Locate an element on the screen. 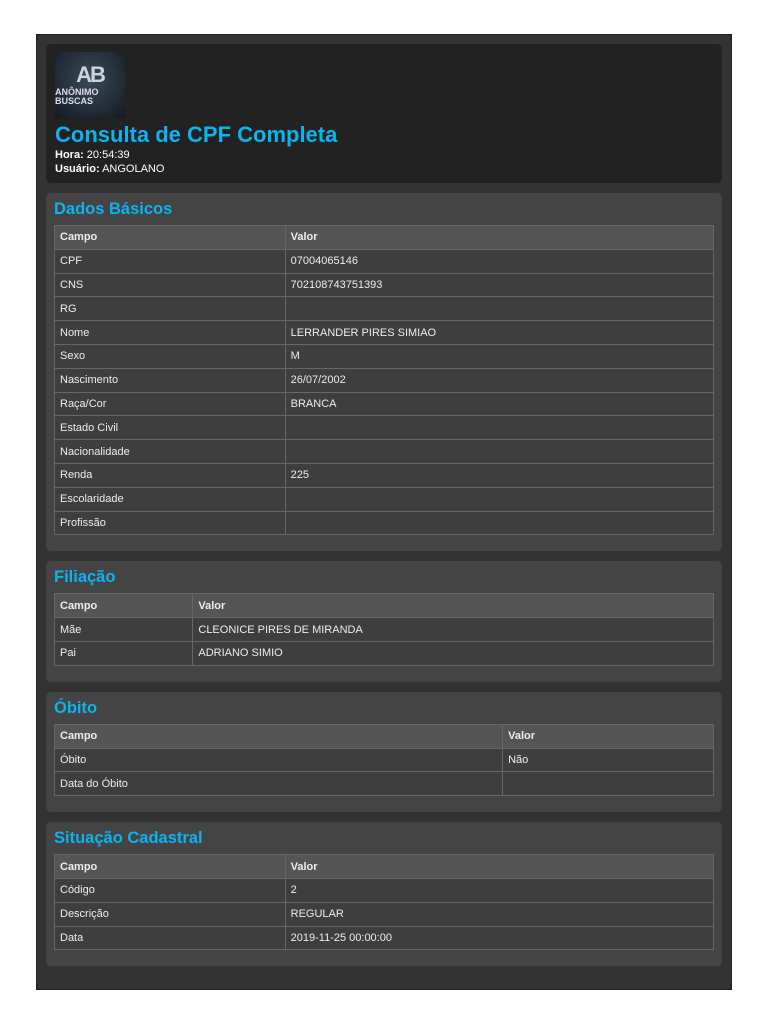 The height and width of the screenshot is (1024, 768). field-value: CLEONICE PIRES DE MIRANDA is located at coordinates (453, 629).